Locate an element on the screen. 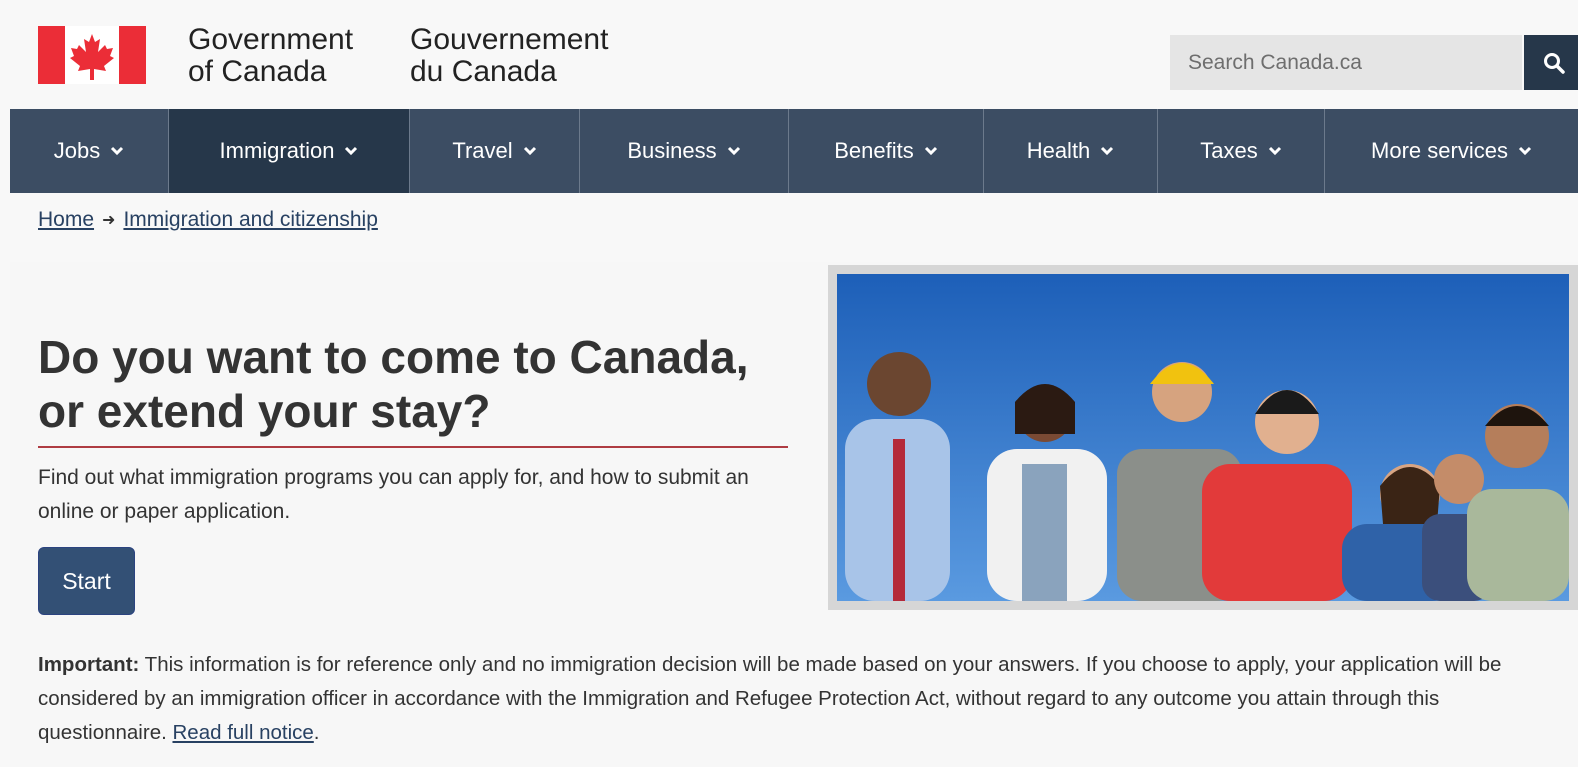 The image size is (1578, 767). important-end: . is located at coordinates (316, 732).